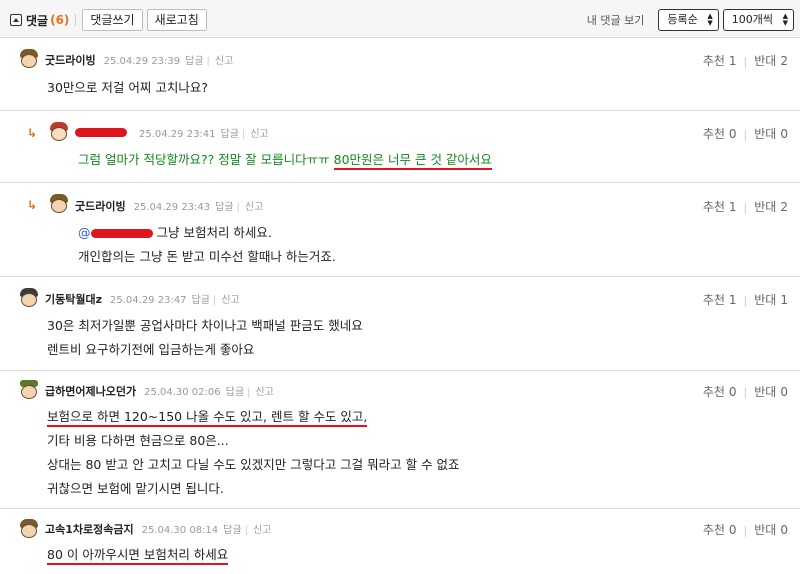  Describe the element at coordinates (37, 20) in the screenshot. I see `comment-section-title: 댓글` at that location.